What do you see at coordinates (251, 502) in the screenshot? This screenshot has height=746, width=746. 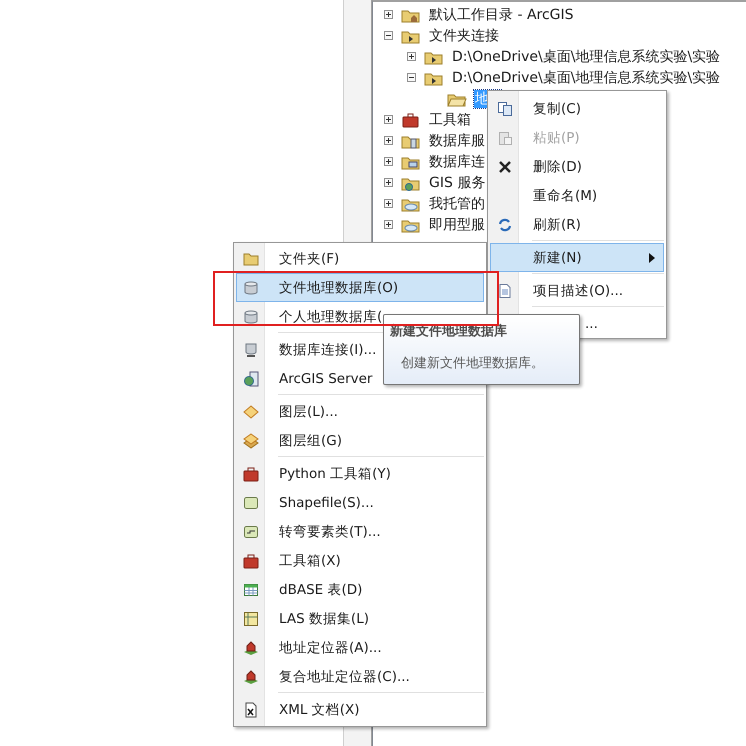 I see `square-icon` at bounding box center [251, 502].